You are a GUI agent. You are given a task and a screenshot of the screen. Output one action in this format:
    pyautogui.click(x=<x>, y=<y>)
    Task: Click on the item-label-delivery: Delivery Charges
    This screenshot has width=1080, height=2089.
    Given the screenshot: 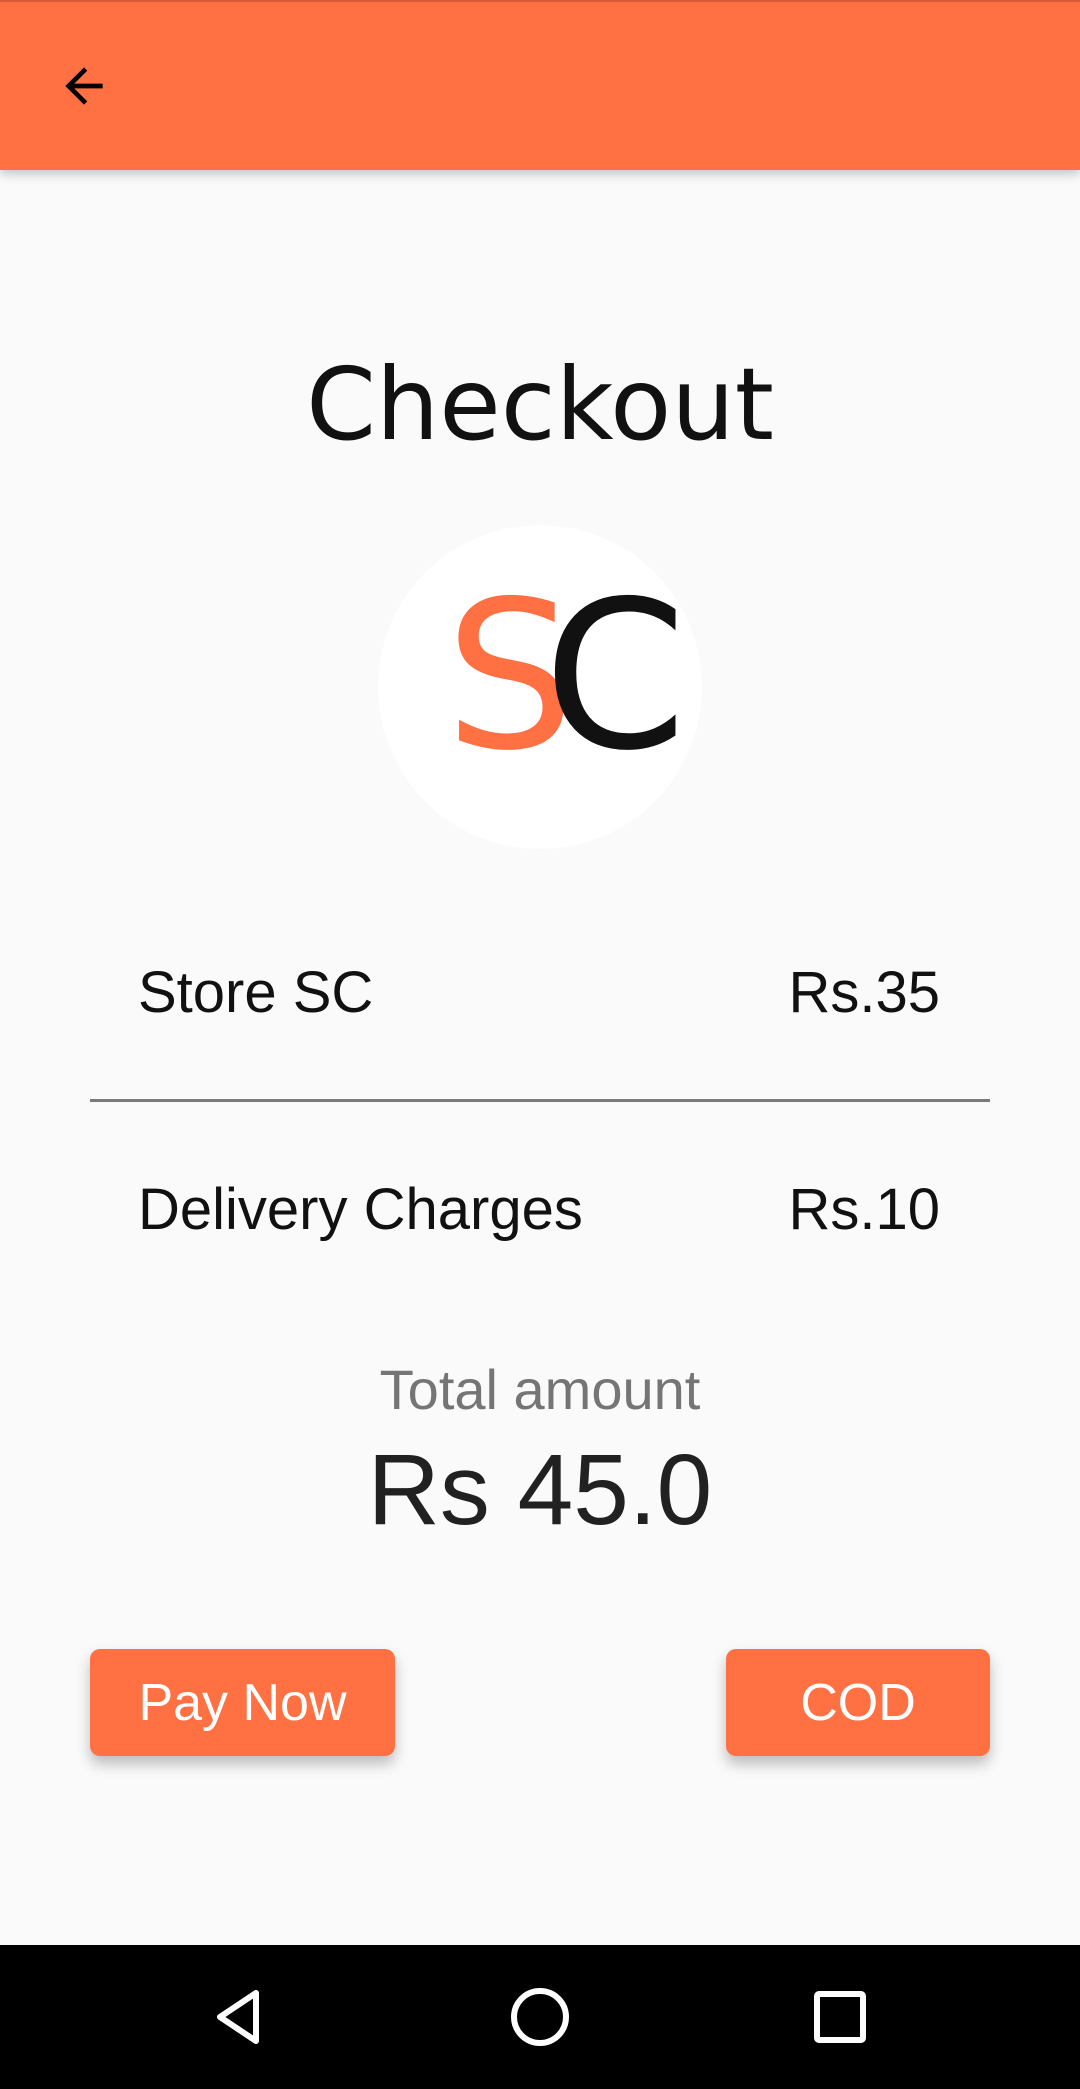 What is the action you would take?
    pyautogui.click(x=360, y=1209)
    